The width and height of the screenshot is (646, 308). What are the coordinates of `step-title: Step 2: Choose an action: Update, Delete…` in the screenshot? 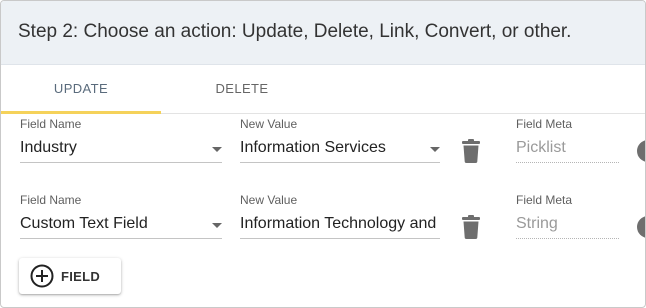 It's located at (295, 31).